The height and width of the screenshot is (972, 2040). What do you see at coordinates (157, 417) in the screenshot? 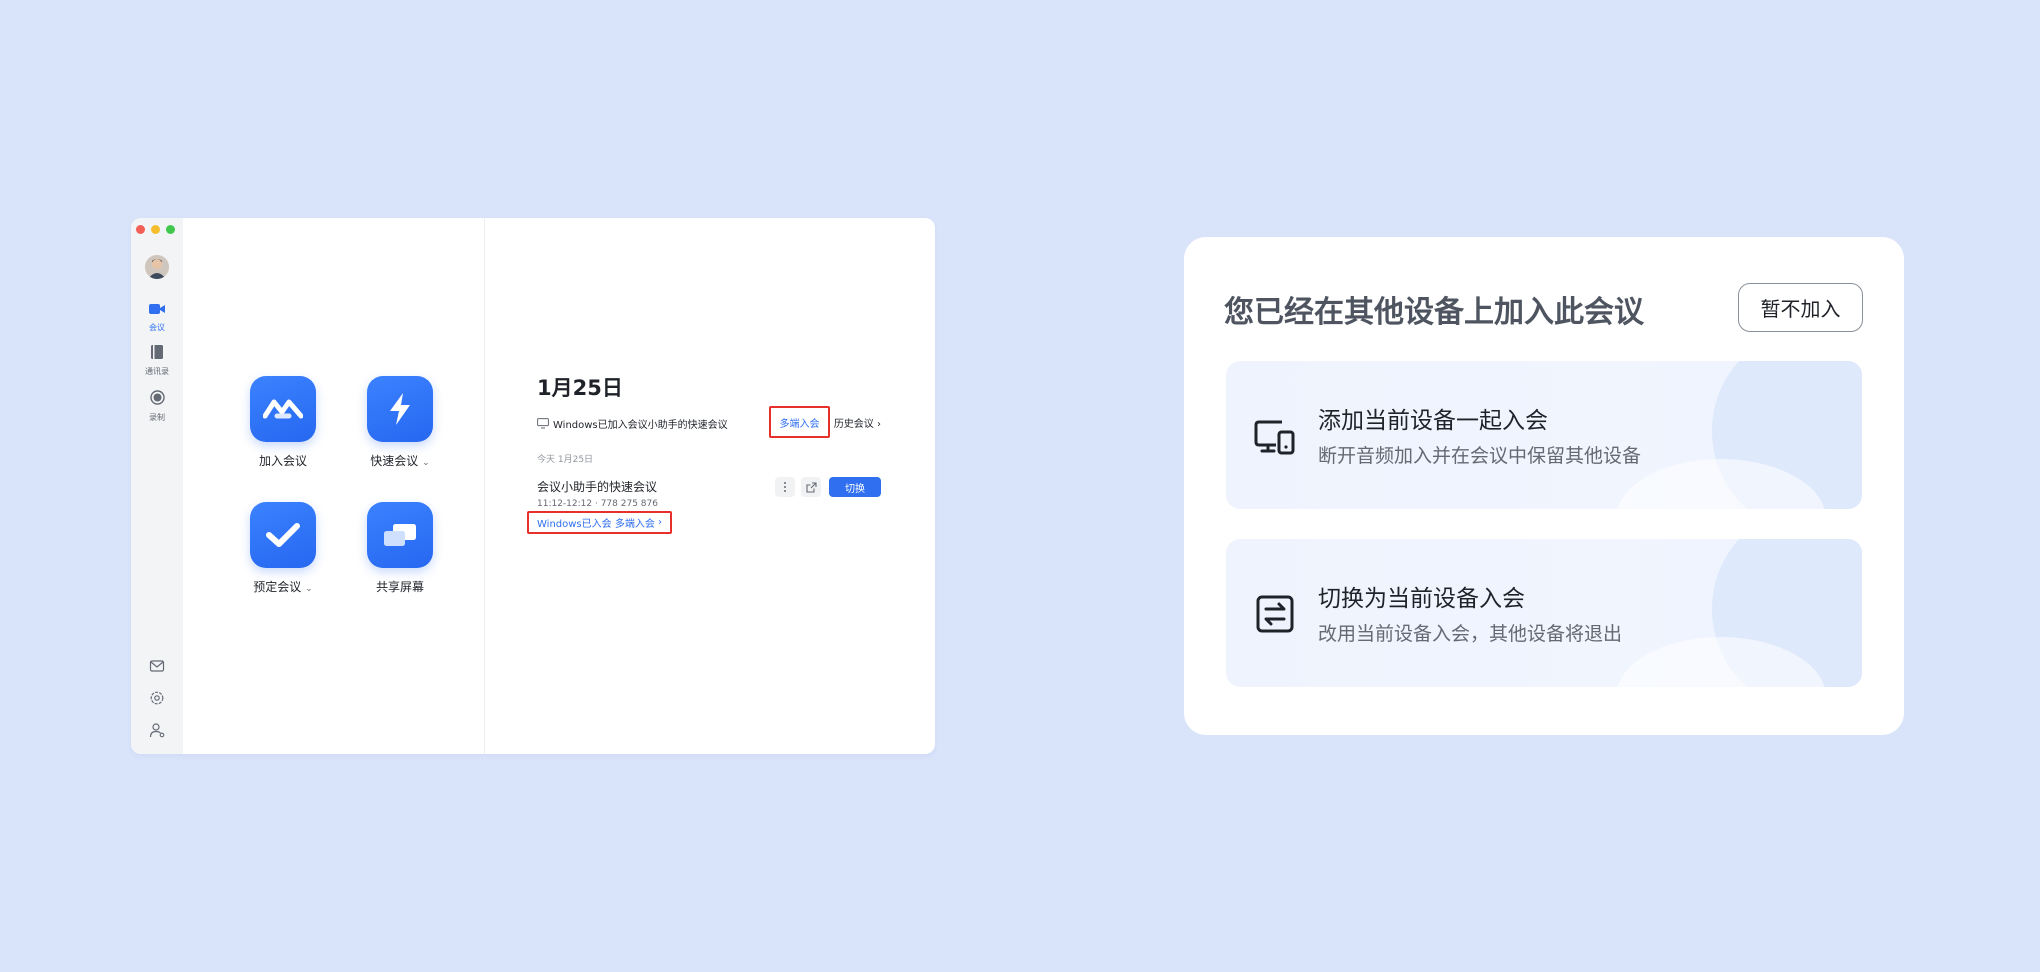
I see `sidebar-item-label: 录制` at bounding box center [157, 417].